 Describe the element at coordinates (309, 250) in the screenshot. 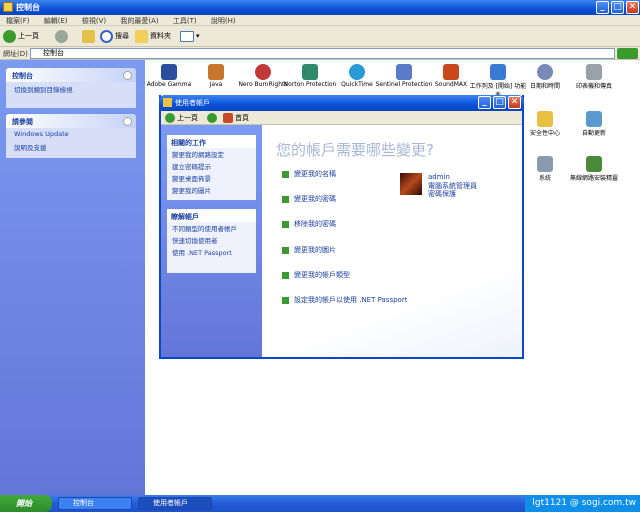

I see `change-picture-link: 變更我的圖片` at that location.